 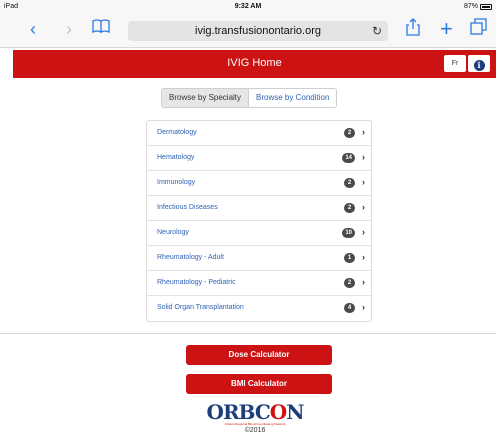 I want to click on url-text: ivig.transfusionontario.org, so click(x=258, y=31).